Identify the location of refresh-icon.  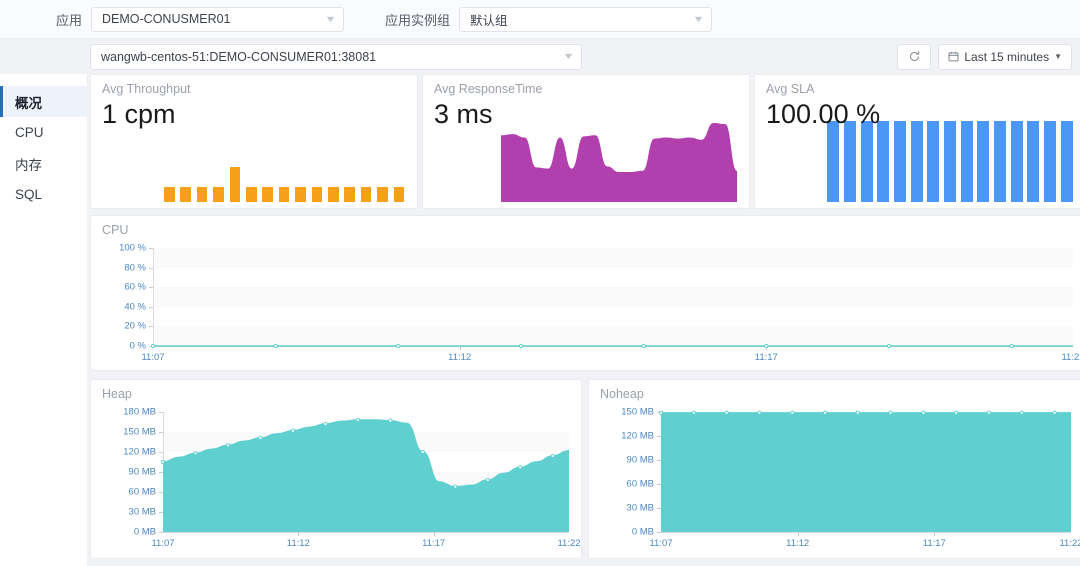
(914, 56).